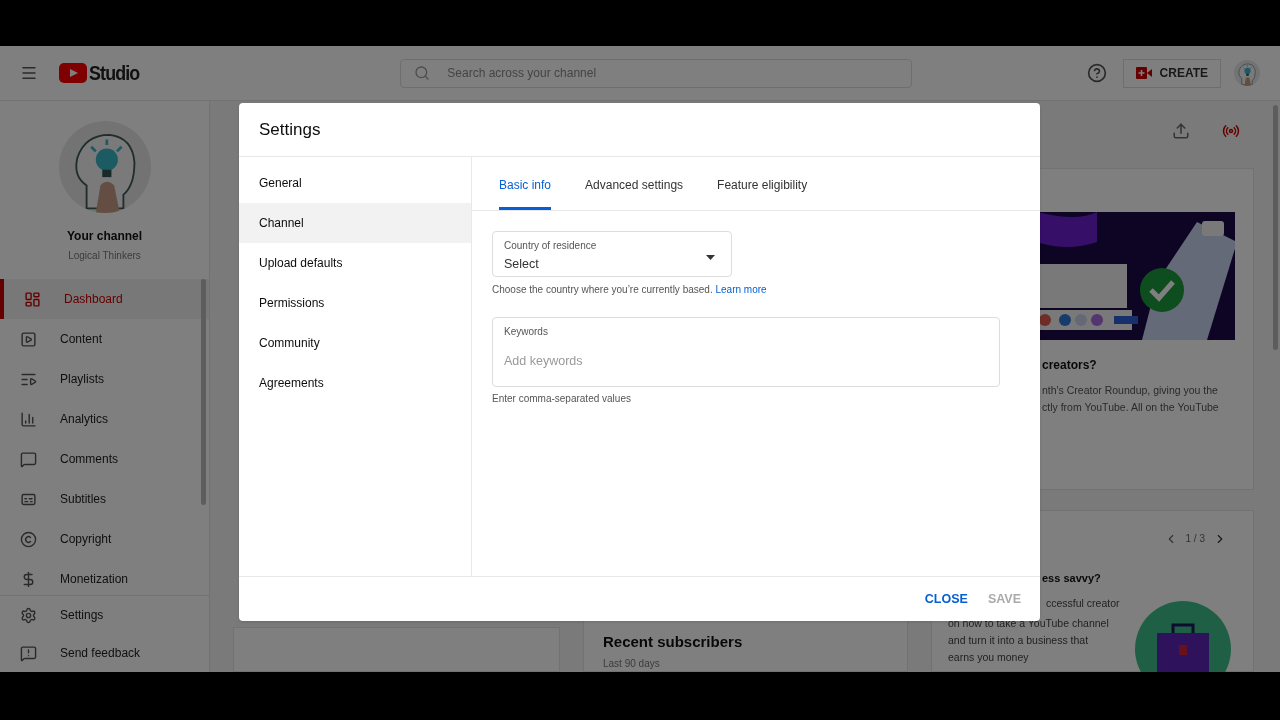  Describe the element at coordinates (1019, 640) in the screenshot. I see `card-text: and turn it into a business that` at that location.